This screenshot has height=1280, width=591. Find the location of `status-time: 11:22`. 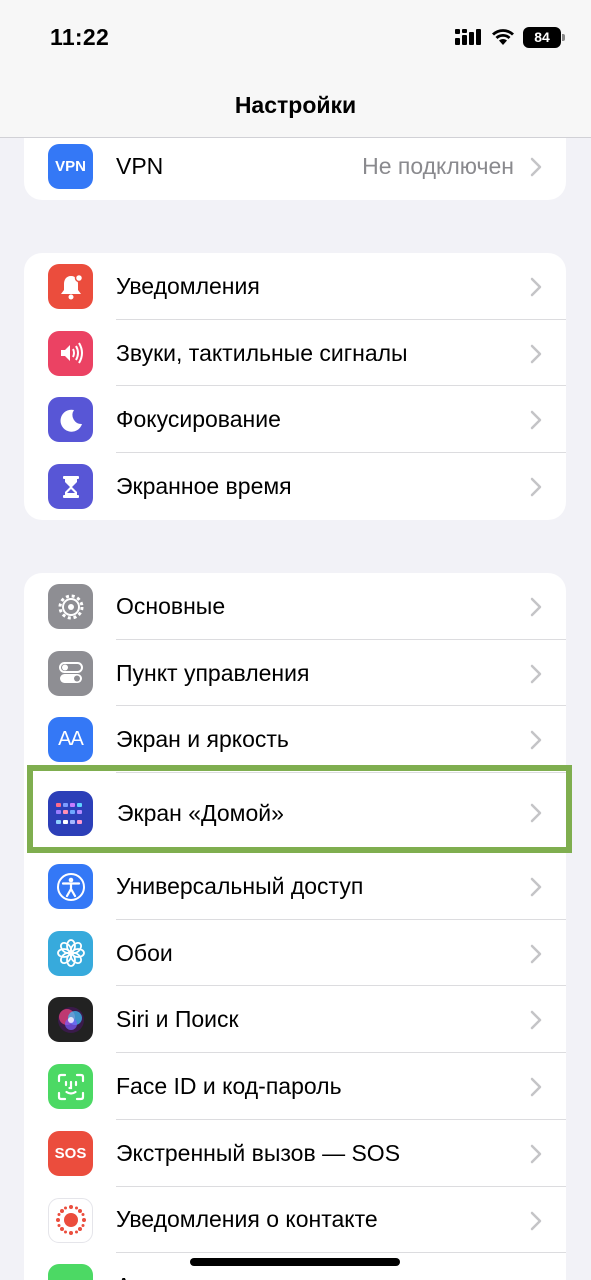

status-time: 11:22 is located at coordinates (80, 37).